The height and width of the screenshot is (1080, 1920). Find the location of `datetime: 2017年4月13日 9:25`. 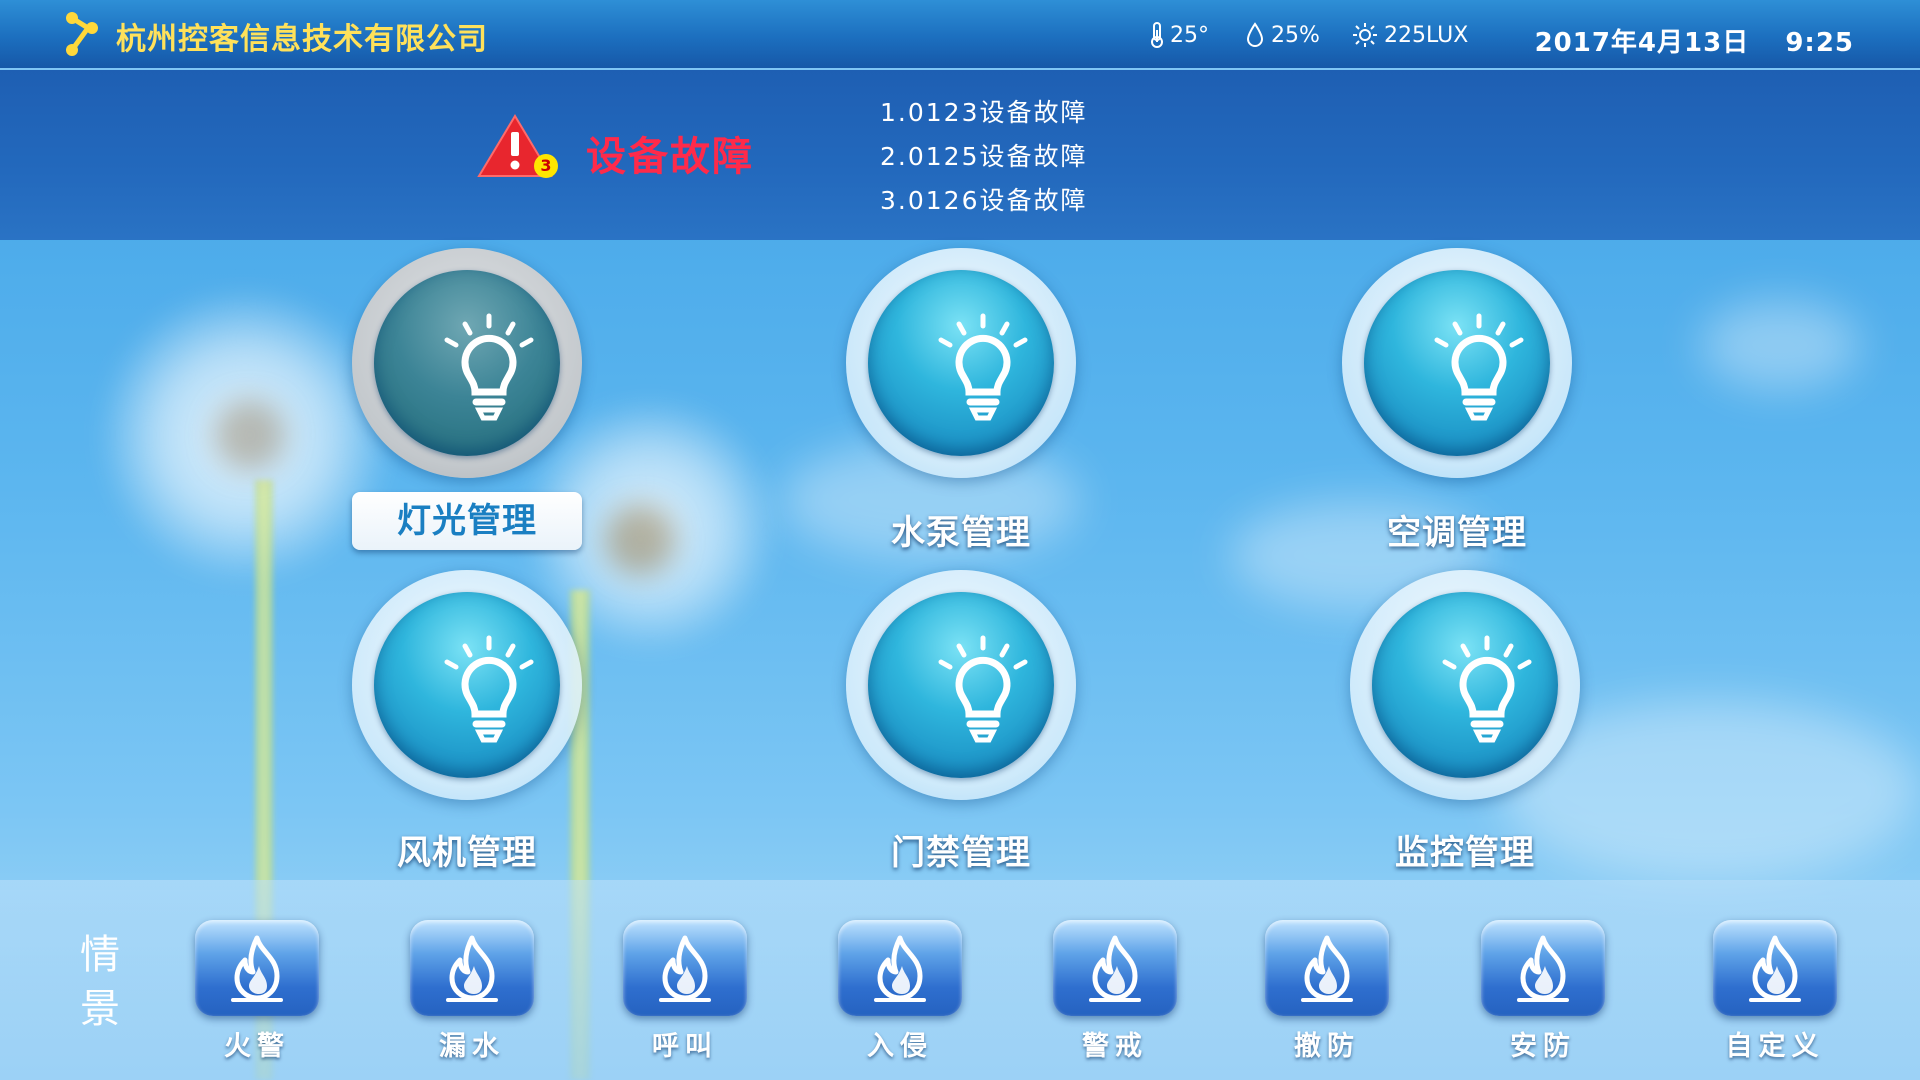

datetime: 2017年4月13日 9:25 is located at coordinates (1694, 40).